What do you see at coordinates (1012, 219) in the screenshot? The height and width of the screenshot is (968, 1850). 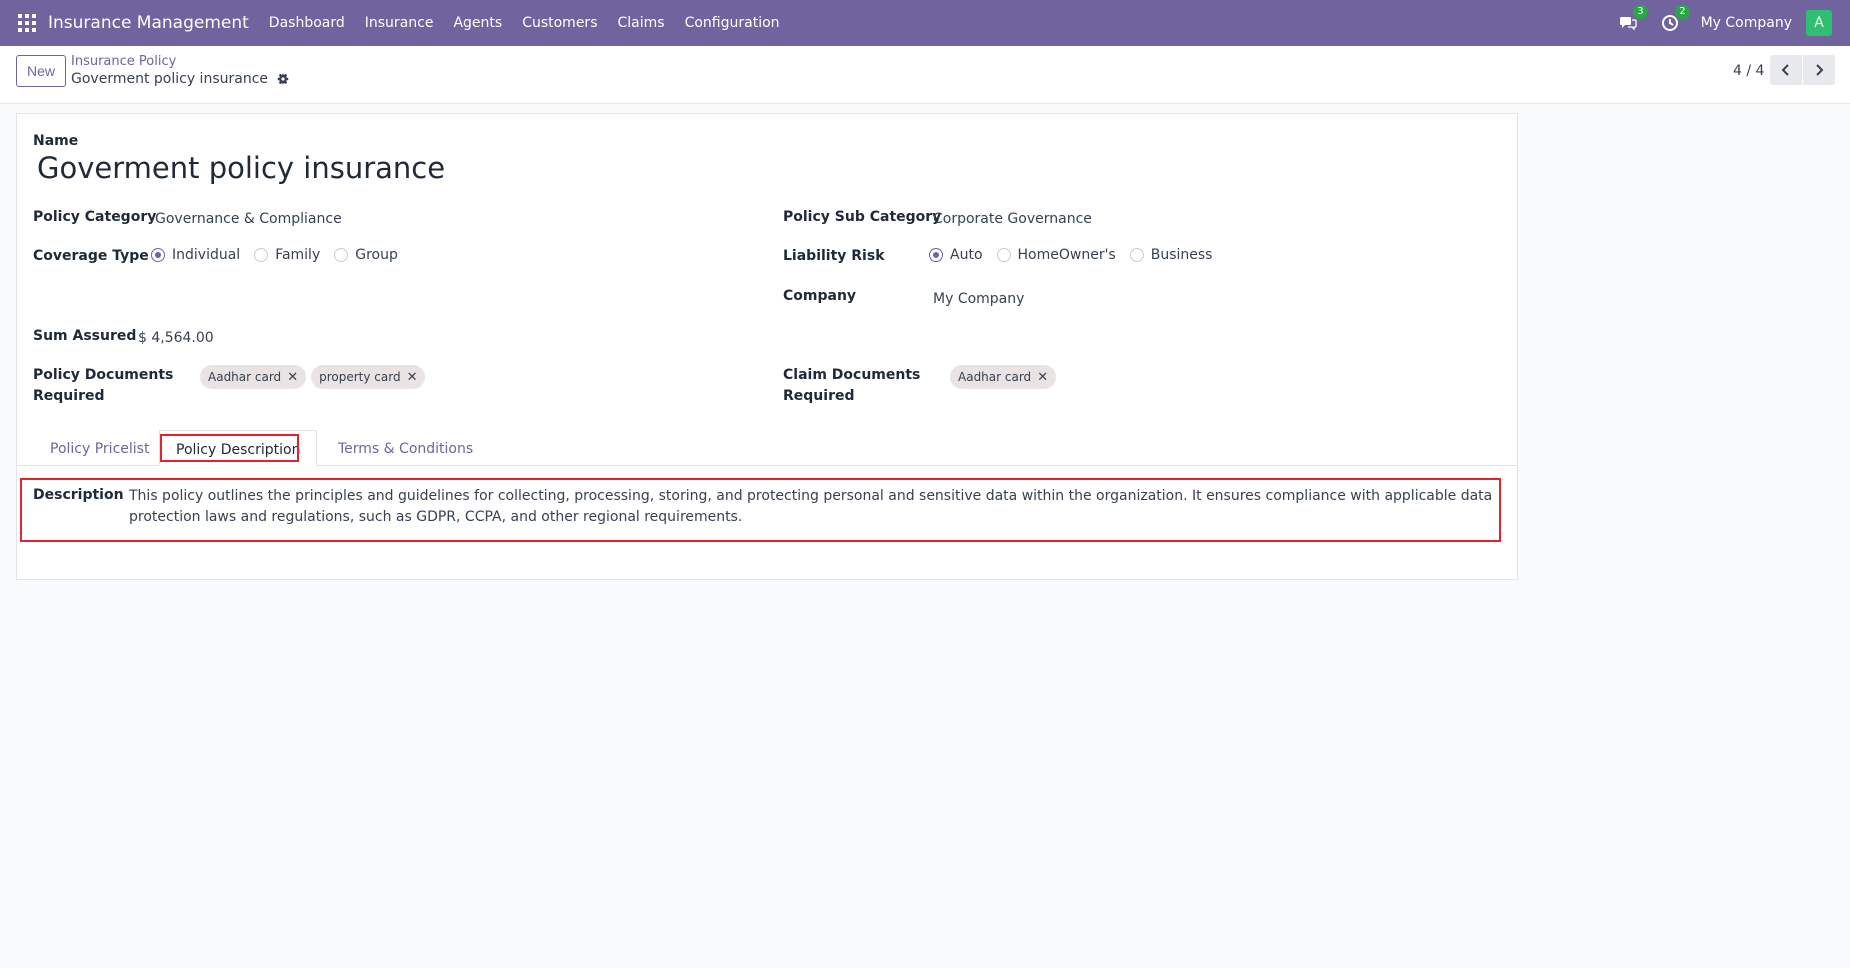 I see `policy-sub-category-field: Corporate Governance` at bounding box center [1012, 219].